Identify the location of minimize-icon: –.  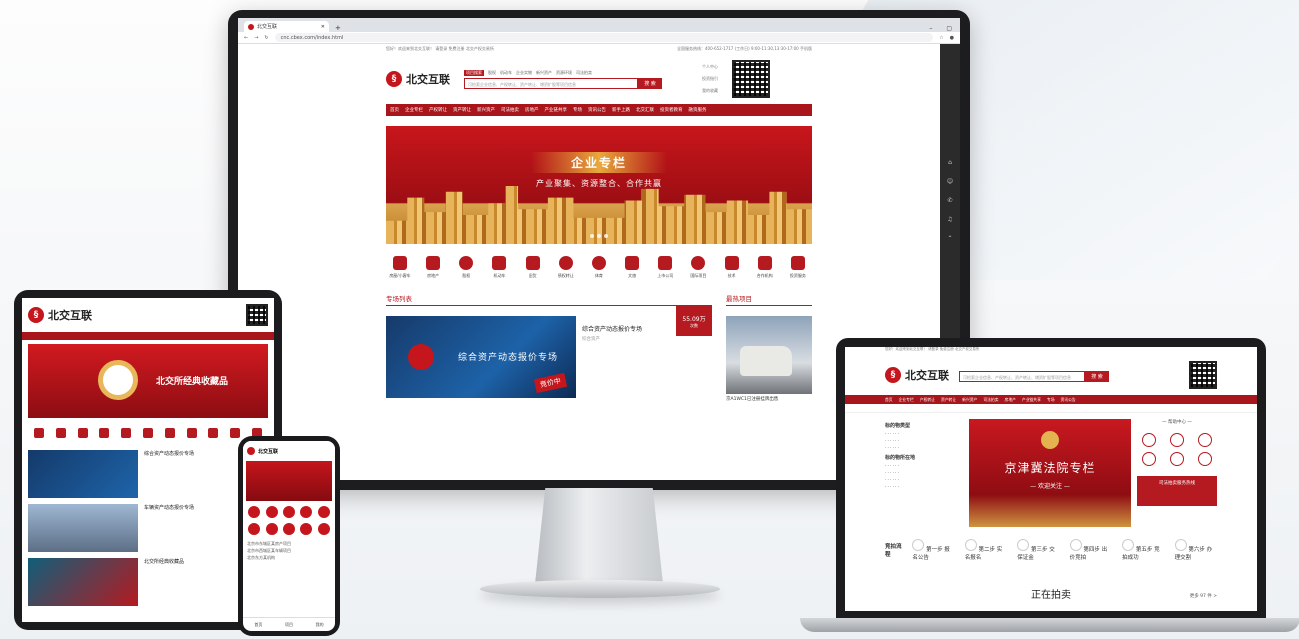
(930, 28).